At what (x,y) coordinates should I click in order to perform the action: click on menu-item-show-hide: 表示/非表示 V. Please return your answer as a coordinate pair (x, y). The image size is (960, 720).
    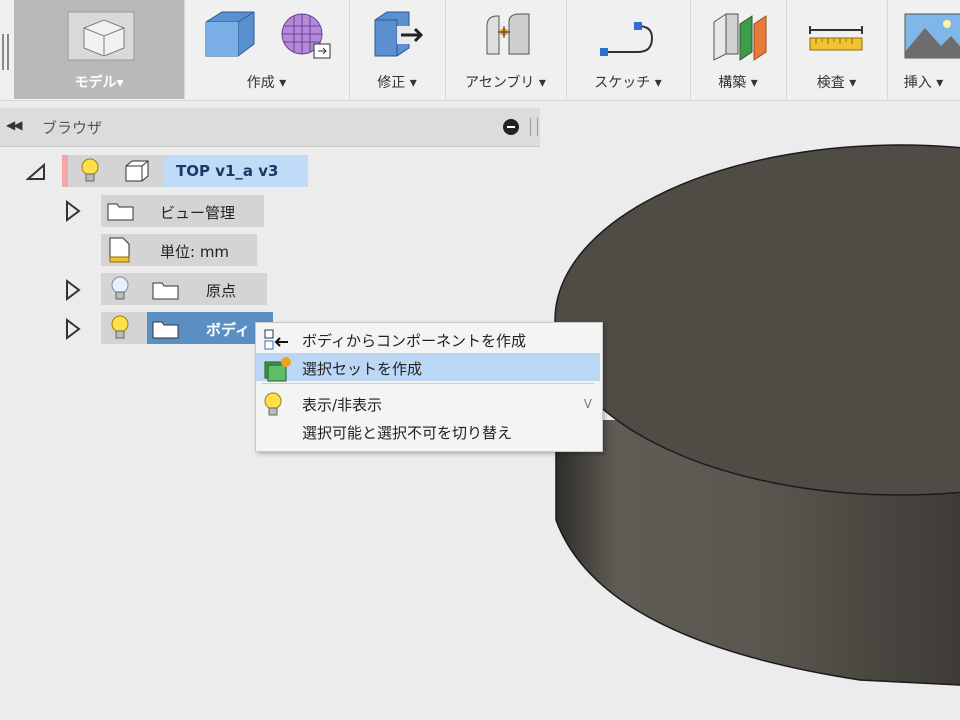
    Looking at the image, I should click on (428, 403).